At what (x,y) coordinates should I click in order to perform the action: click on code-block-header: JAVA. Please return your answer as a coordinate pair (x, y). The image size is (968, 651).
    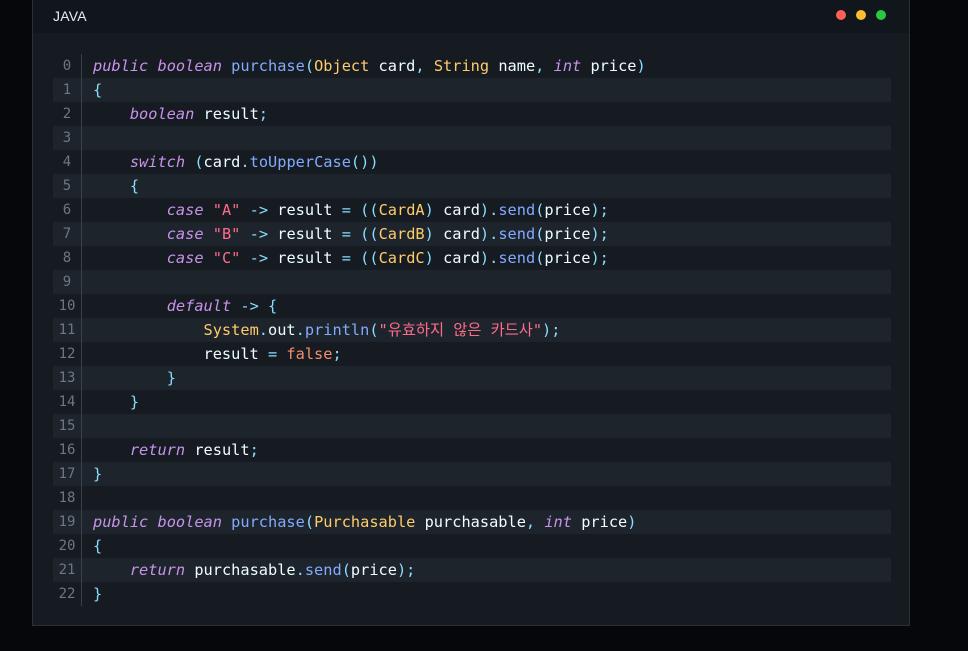
    Looking at the image, I should click on (471, 16).